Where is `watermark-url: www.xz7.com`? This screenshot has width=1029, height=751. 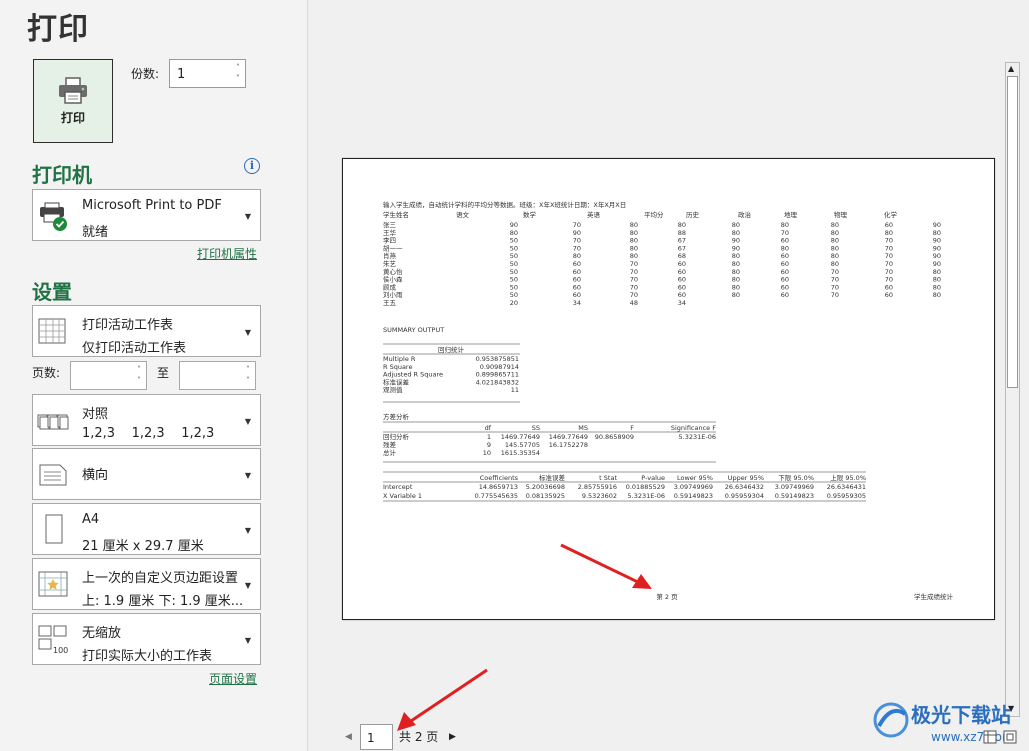 watermark-url: www.xz7.com is located at coordinates (972, 737).